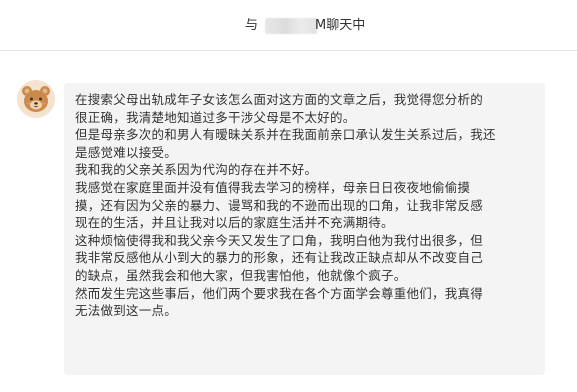  I want to click on message-line: 摸，还有因为父亲的暴力、谩骂和我的不逊而出现的口角，让我非常反感, so click(279, 205).